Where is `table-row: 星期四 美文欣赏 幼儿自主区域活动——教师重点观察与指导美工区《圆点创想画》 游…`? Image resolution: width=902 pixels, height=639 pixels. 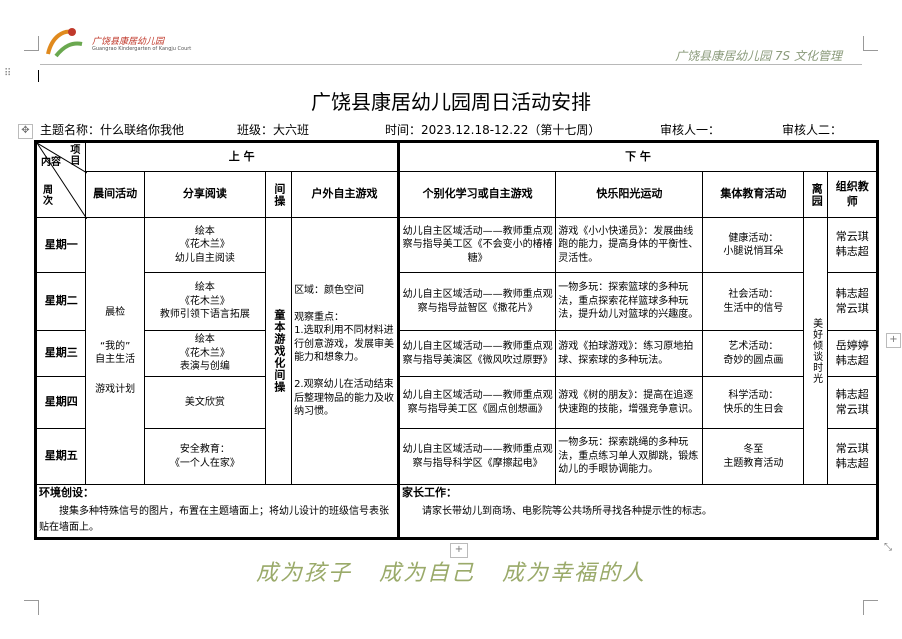 table-row: 星期四 美文欣赏 幼儿自主区域活动——教师重点观察与指导美工区《圆点创想画》 游… is located at coordinates (456, 402).